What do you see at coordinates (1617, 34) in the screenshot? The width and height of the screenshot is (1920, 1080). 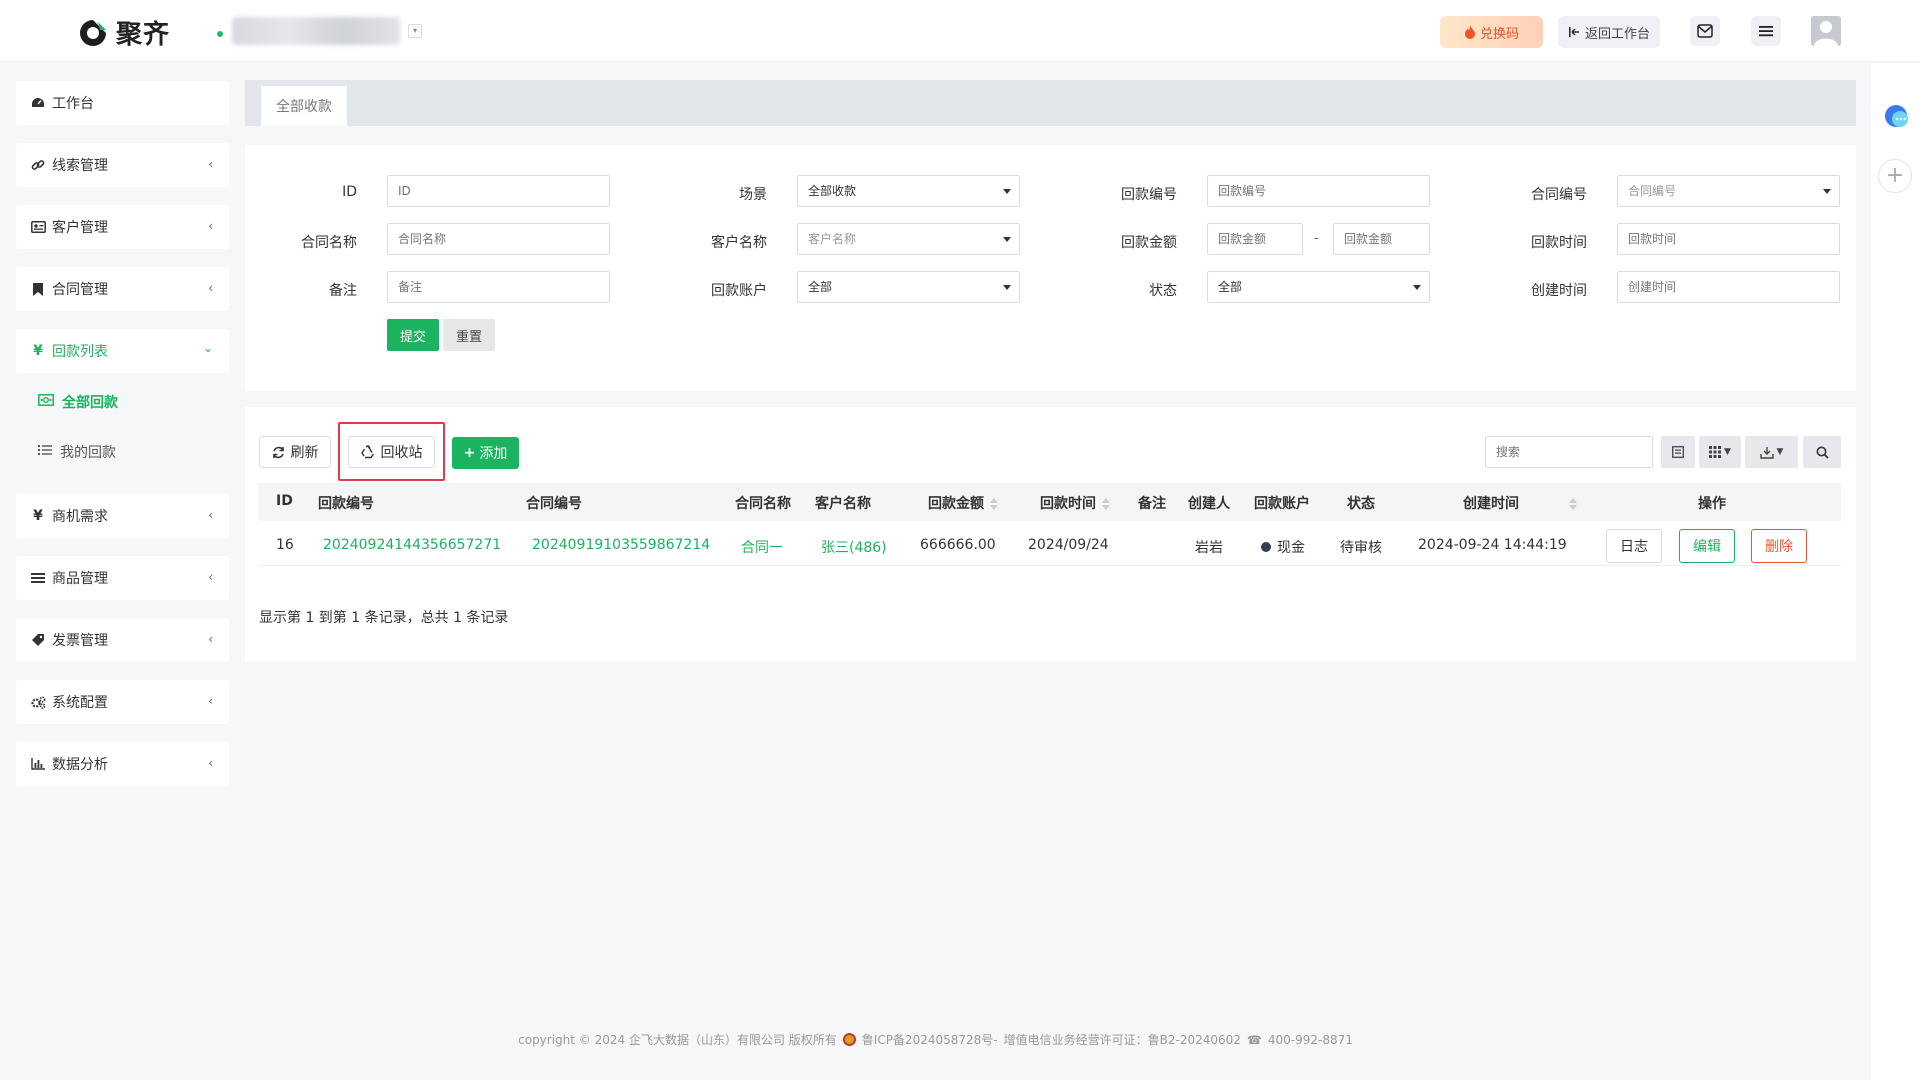 I see `back-to-workbench-label: 返回工作台` at bounding box center [1617, 34].